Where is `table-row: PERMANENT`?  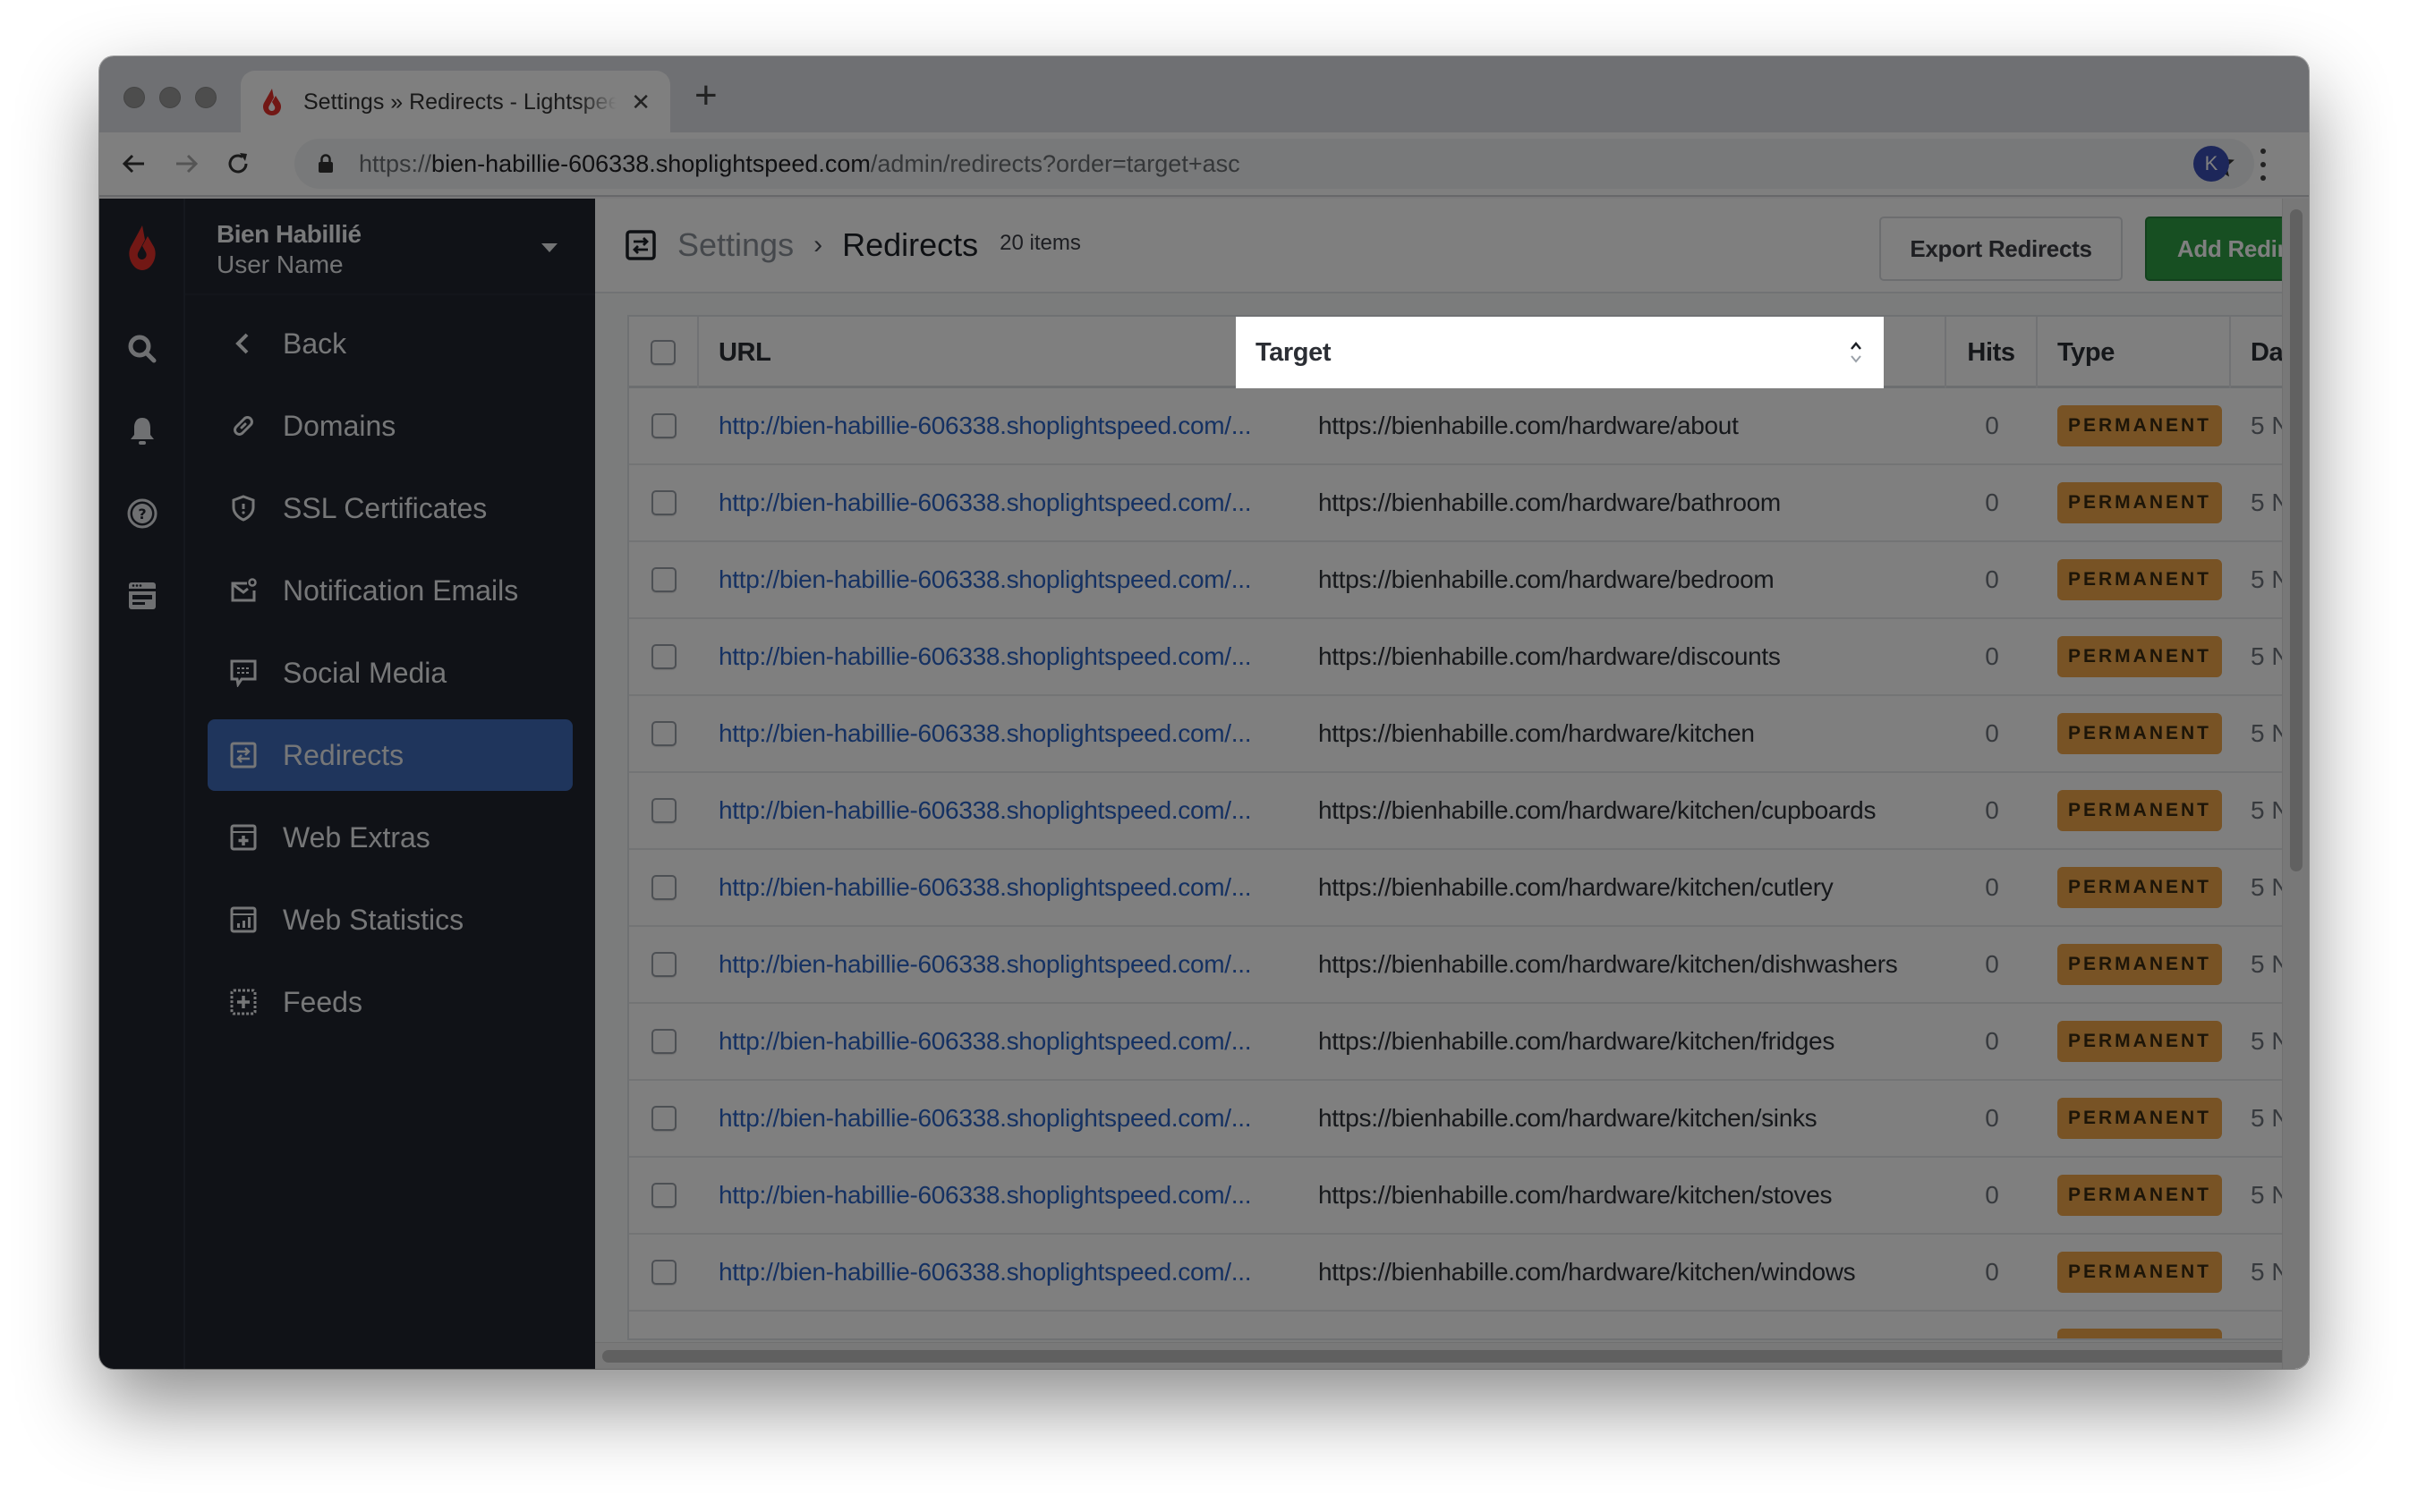 table-row: PERMANENT is located at coordinates (1458, 1325).